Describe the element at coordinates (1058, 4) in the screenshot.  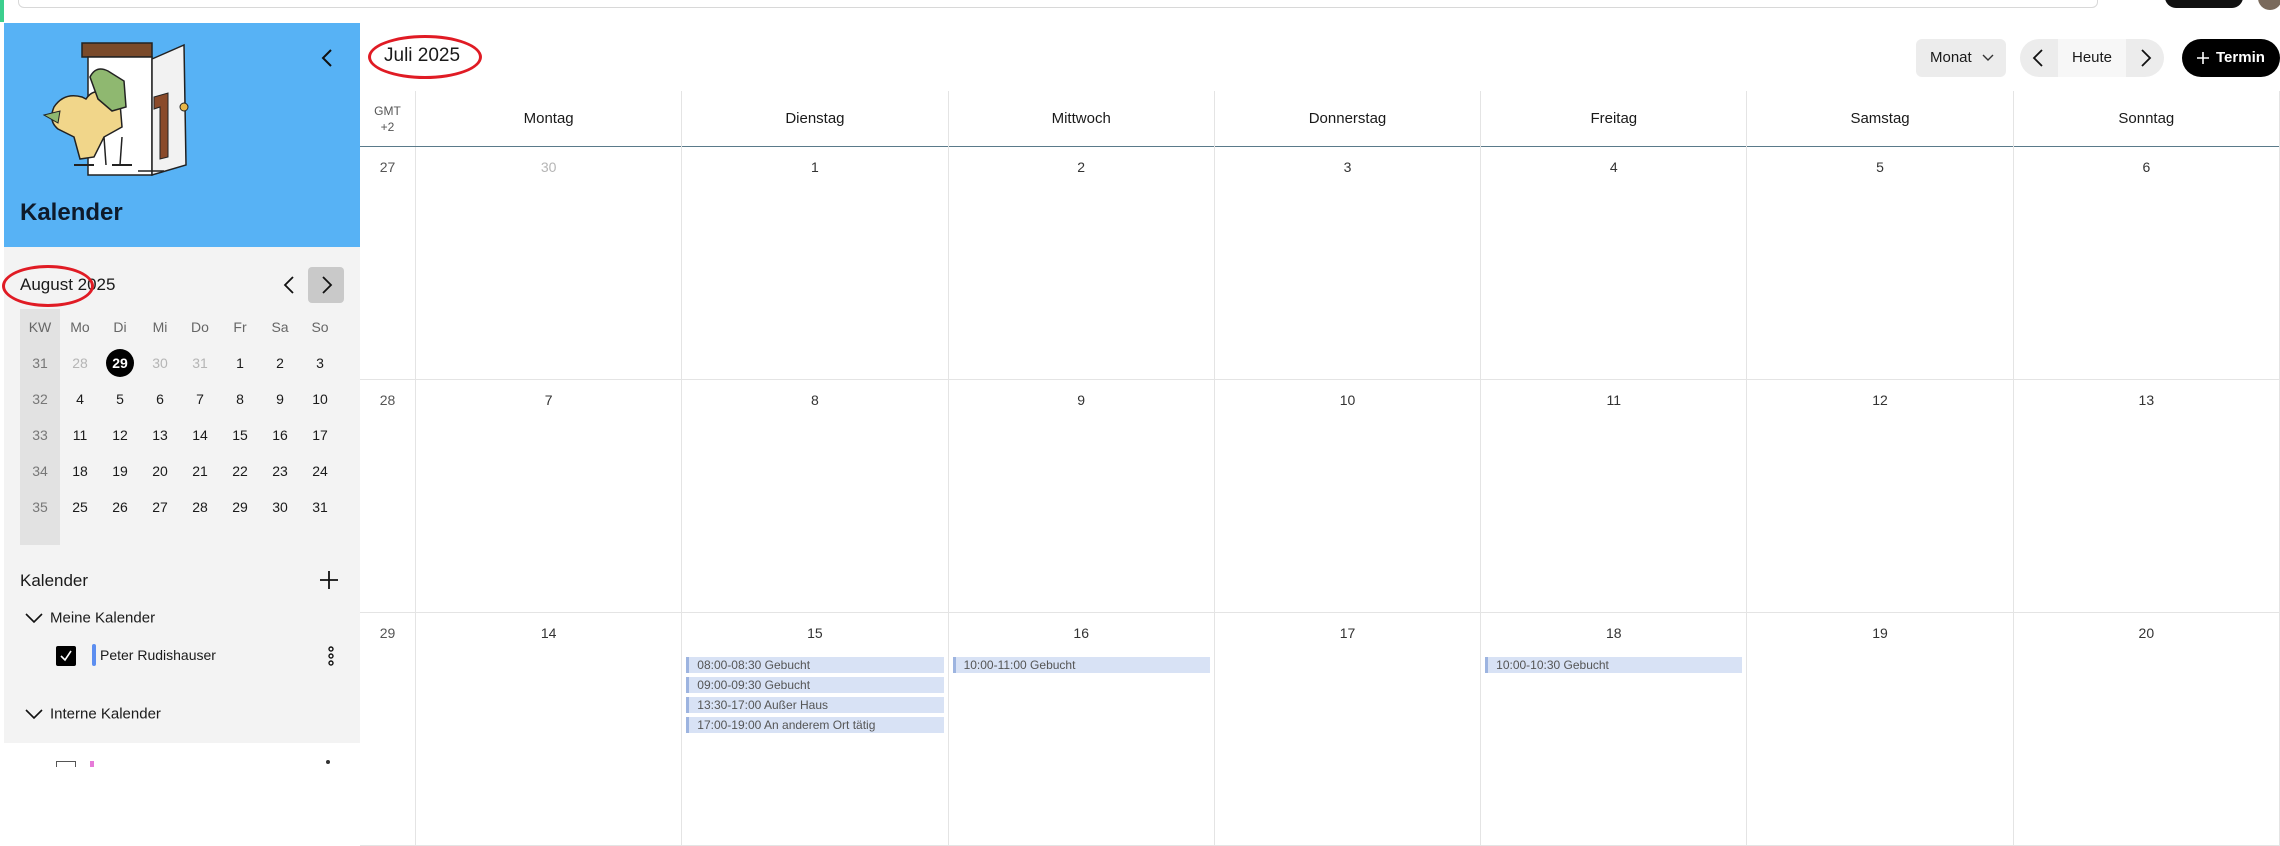
I see `search-input` at that location.